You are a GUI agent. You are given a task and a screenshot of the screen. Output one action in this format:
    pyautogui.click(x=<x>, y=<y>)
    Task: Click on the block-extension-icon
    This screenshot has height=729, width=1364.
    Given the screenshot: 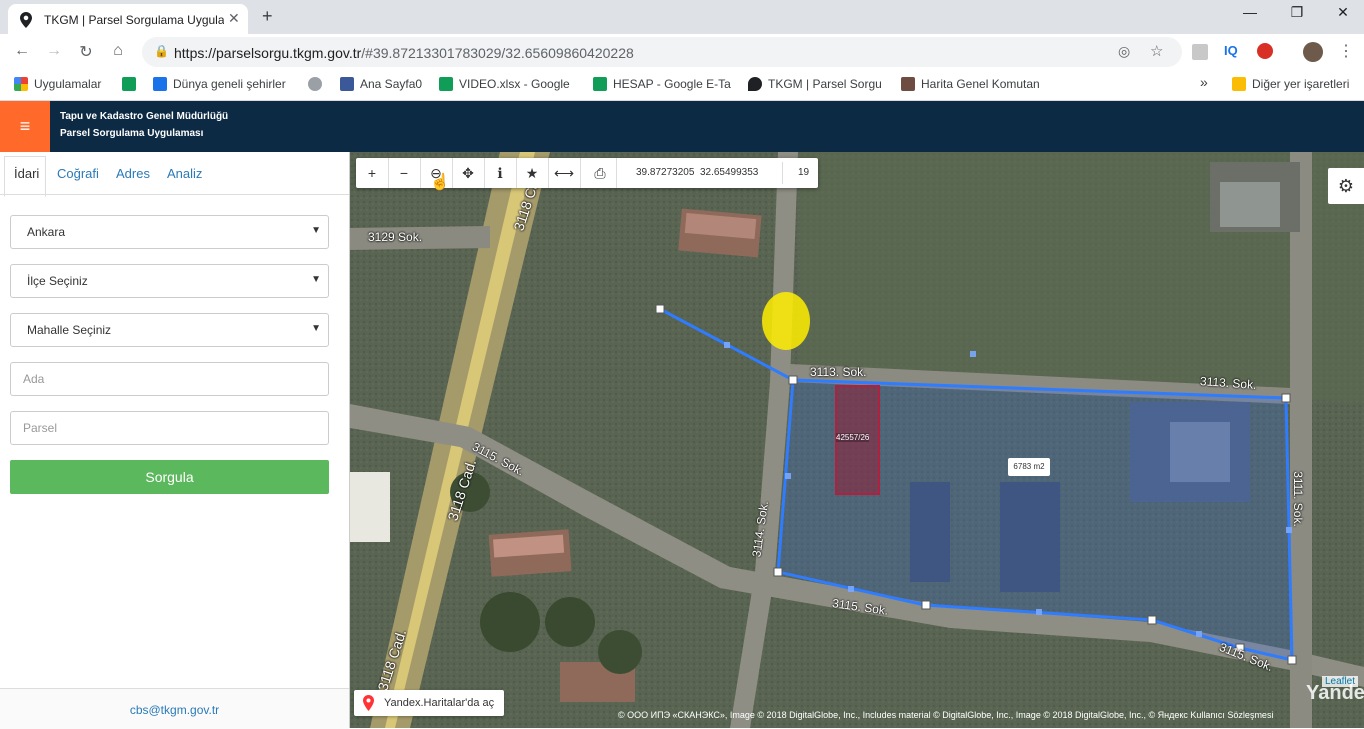 What is the action you would take?
    pyautogui.click(x=1265, y=51)
    